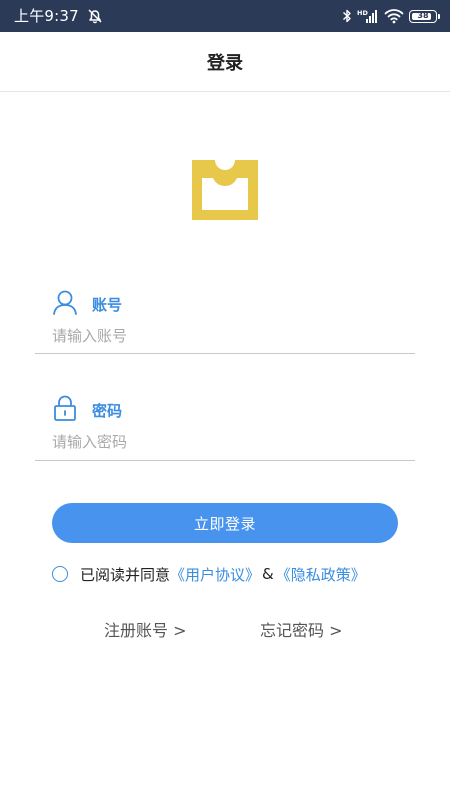 The image size is (450, 800). I want to click on alarm-off-icon, so click(95, 16).